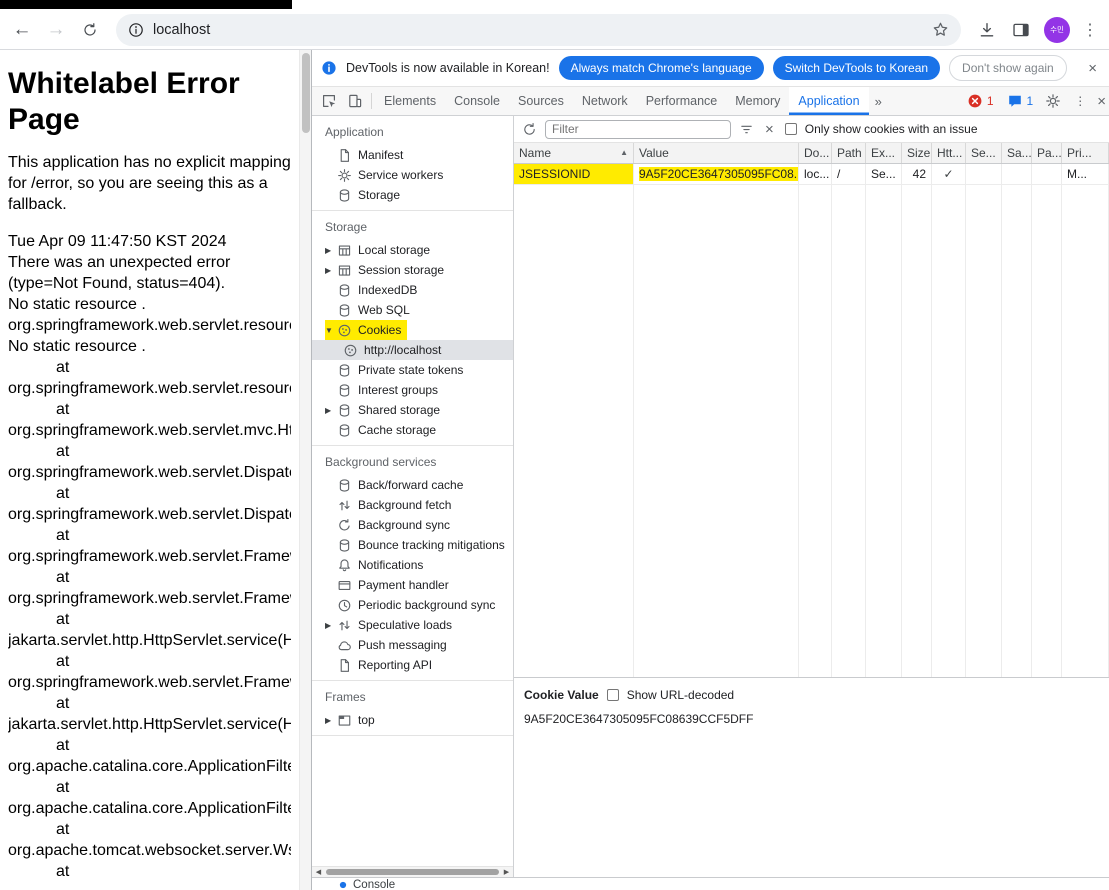 The image size is (1109, 890). What do you see at coordinates (412, 720) in the screenshot?
I see `sidebar-item-top-frame: ▶ top` at bounding box center [412, 720].